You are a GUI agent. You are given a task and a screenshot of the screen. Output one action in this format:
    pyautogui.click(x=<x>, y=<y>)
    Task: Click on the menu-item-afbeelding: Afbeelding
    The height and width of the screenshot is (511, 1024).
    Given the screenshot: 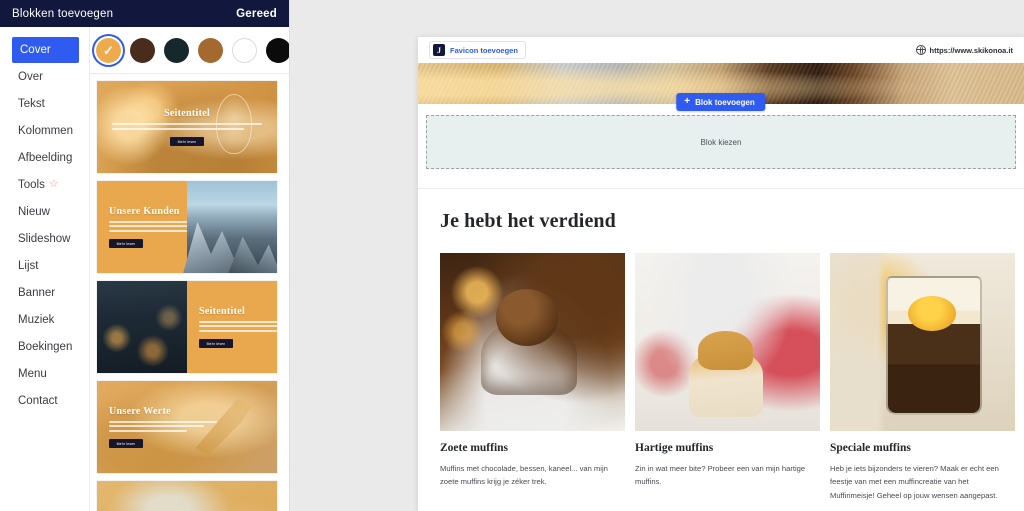 What is the action you would take?
    pyautogui.click(x=44, y=157)
    